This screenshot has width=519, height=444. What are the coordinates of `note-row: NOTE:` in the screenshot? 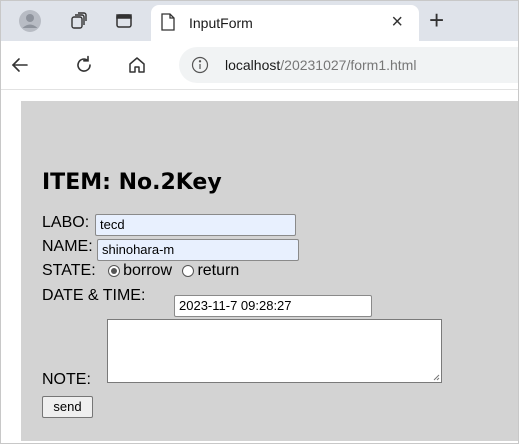 It's located at (66, 380).